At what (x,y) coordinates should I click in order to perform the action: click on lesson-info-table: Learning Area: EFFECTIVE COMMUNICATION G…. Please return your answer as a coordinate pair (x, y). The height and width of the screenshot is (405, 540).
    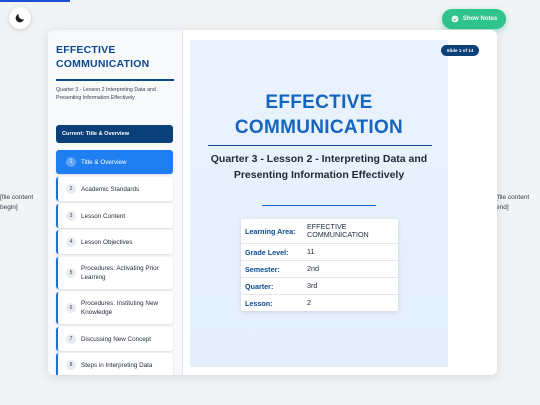
    Looking at the image, I should click on (319, 265).